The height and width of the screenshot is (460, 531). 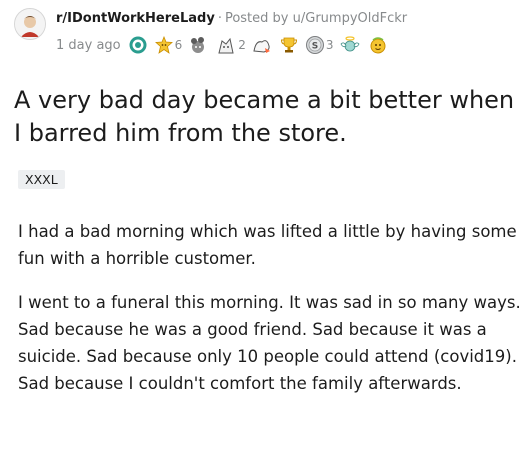 I want to click on subreddit-link: r/IDontWorkHereLady, so click(x=135, y=18).